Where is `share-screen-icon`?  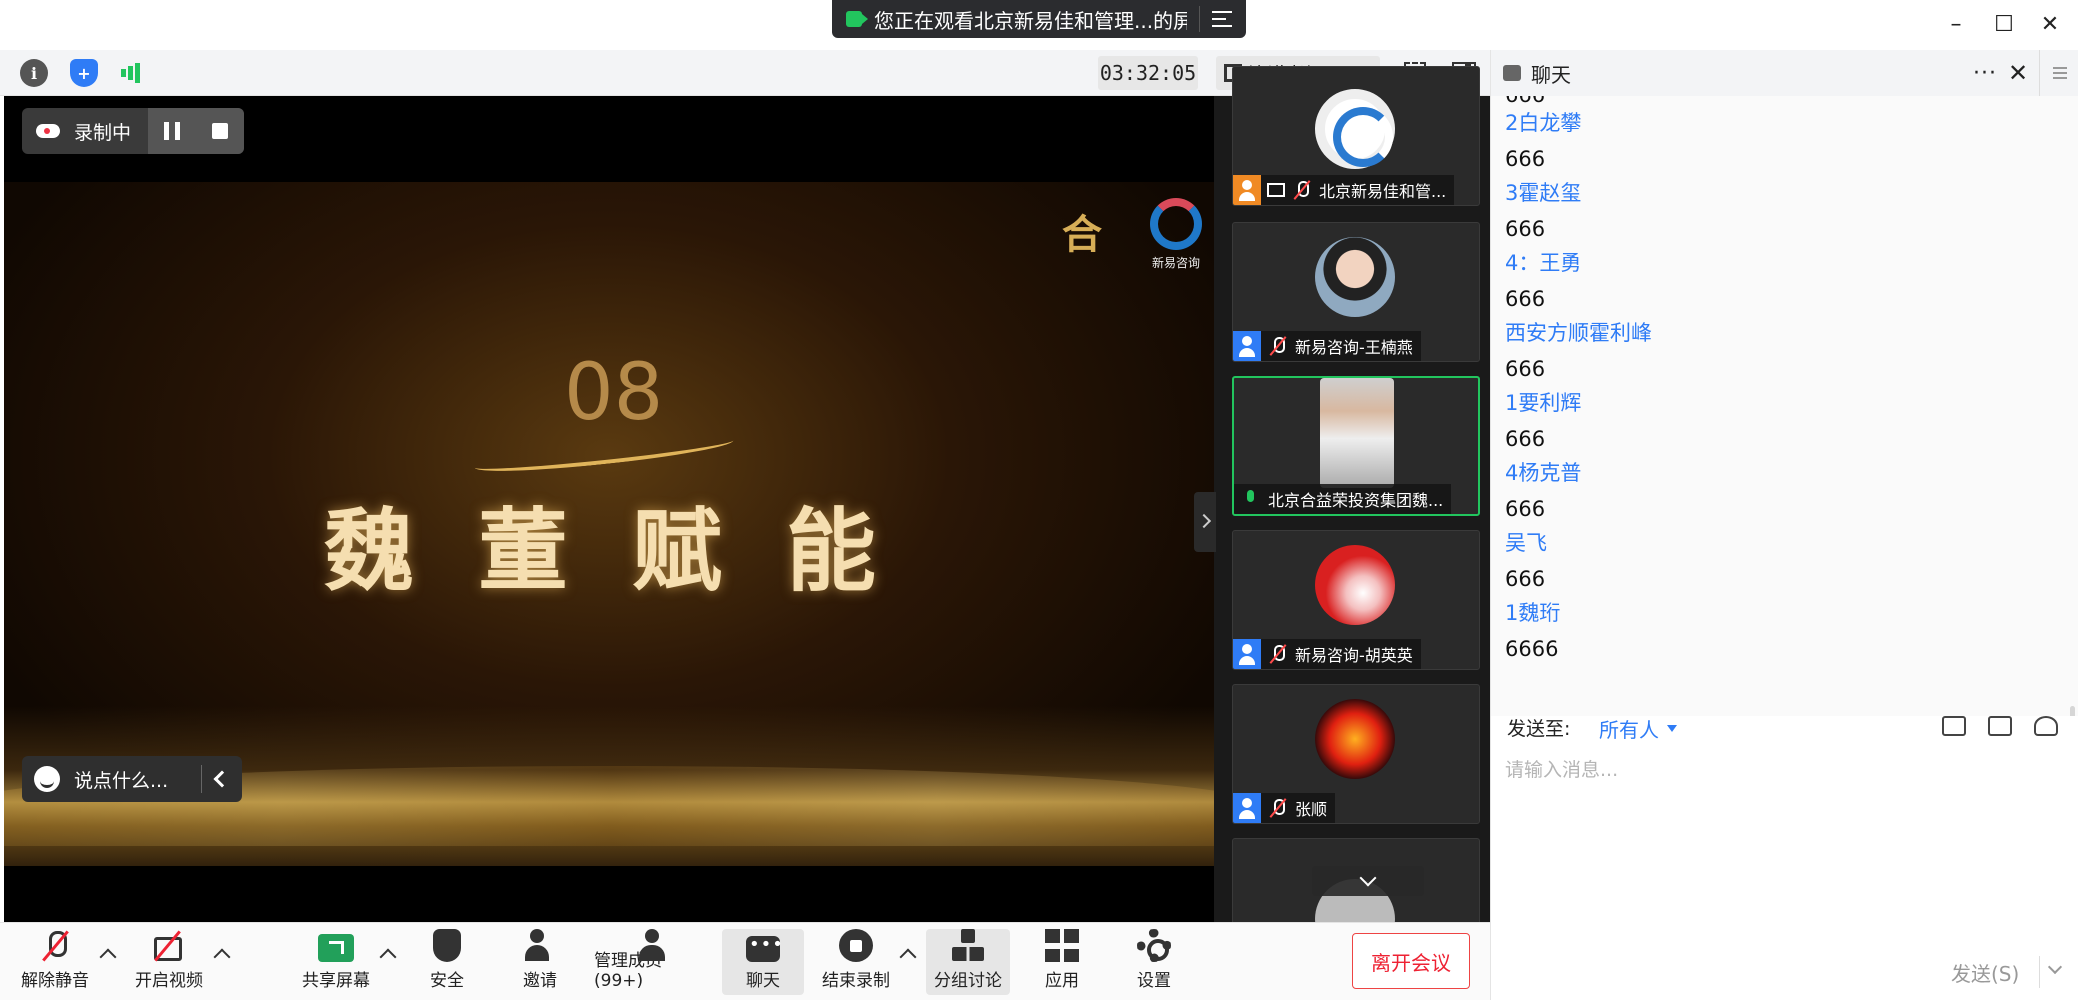
share-screen-icon is located at coordinates (336, 948).